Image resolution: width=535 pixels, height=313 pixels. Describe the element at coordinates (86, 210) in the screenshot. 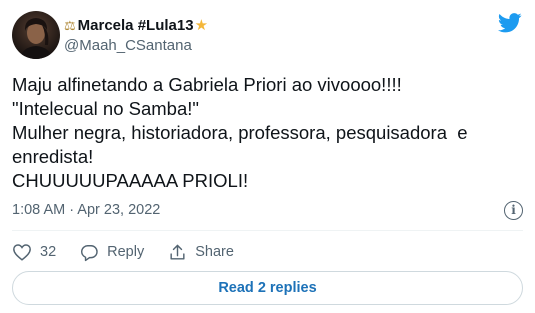

I see `tweet-timestamp: 1:08 AM · Apr 23, 2022` at that location.